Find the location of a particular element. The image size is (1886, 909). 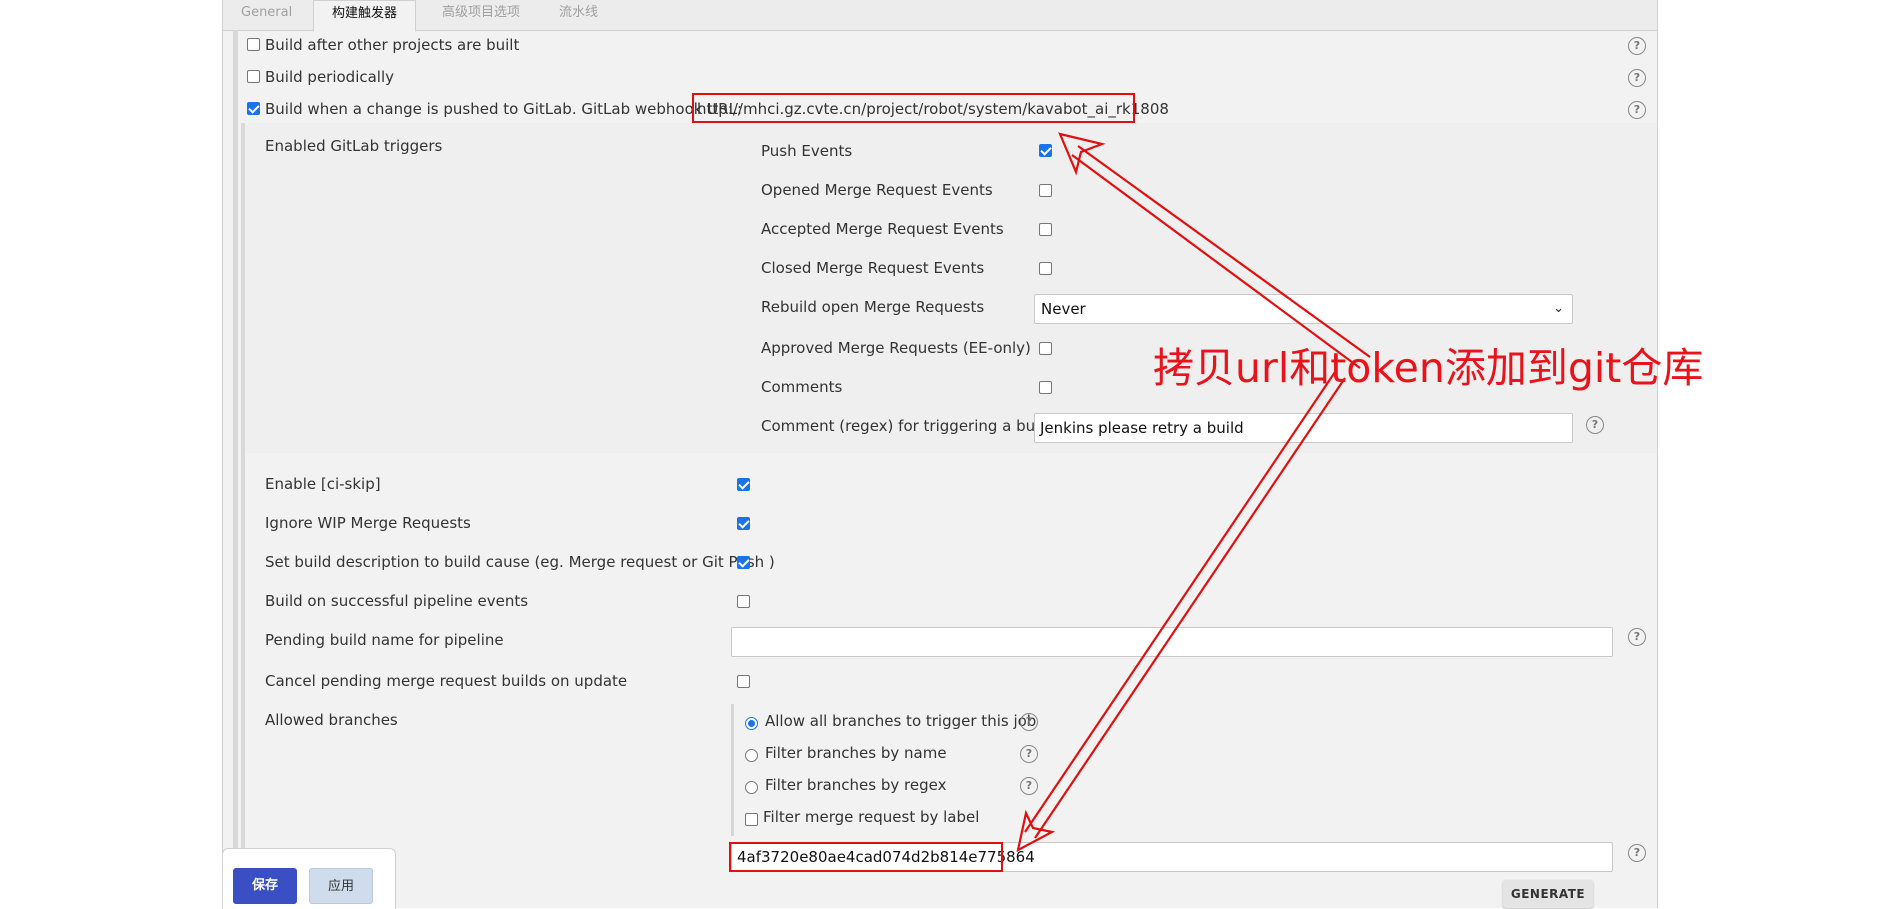

annotation-arrows is located at coordinates (1193, 492).